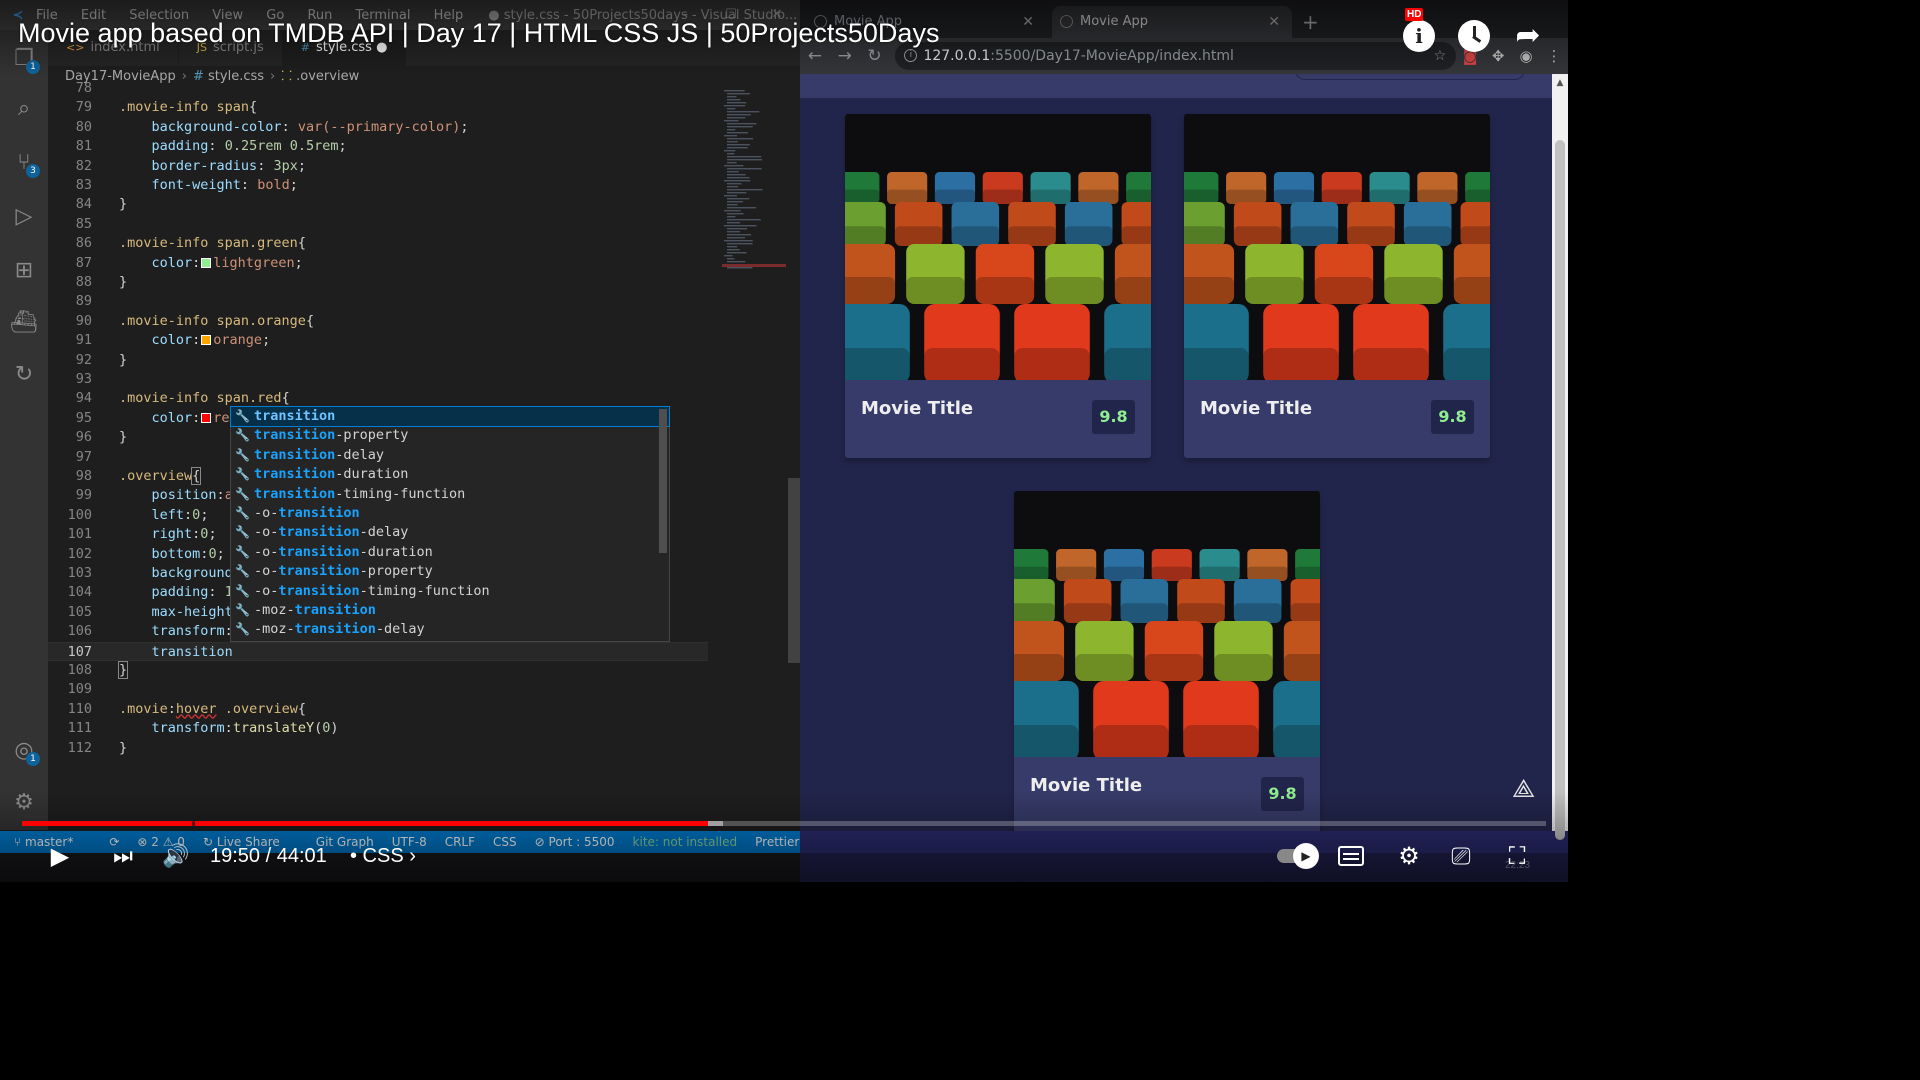 The image size is (1920, 1080). Describe the element at coordinates (83, 223) in the screenshot. I see `code-line: 85` at that location.